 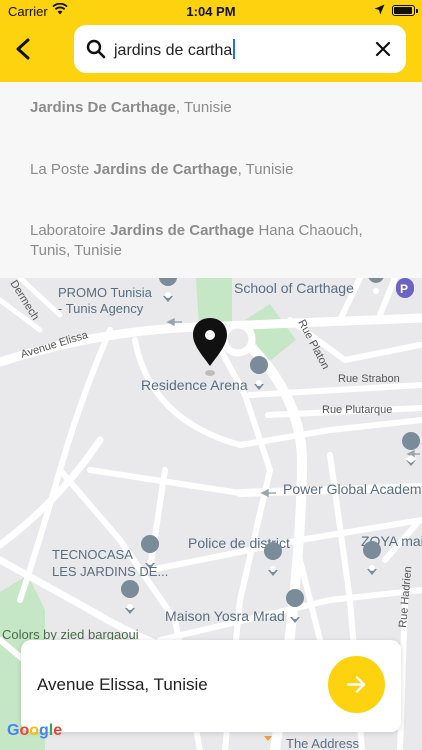 I want to click on suggestion-item: Jardins De Carthage, Tunisie, so click(x=215, y=108).